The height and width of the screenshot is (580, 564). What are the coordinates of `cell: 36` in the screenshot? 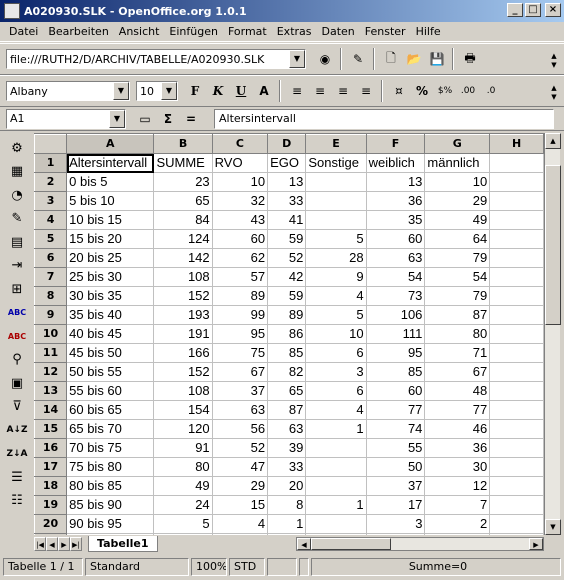 It's located at (395, 201).